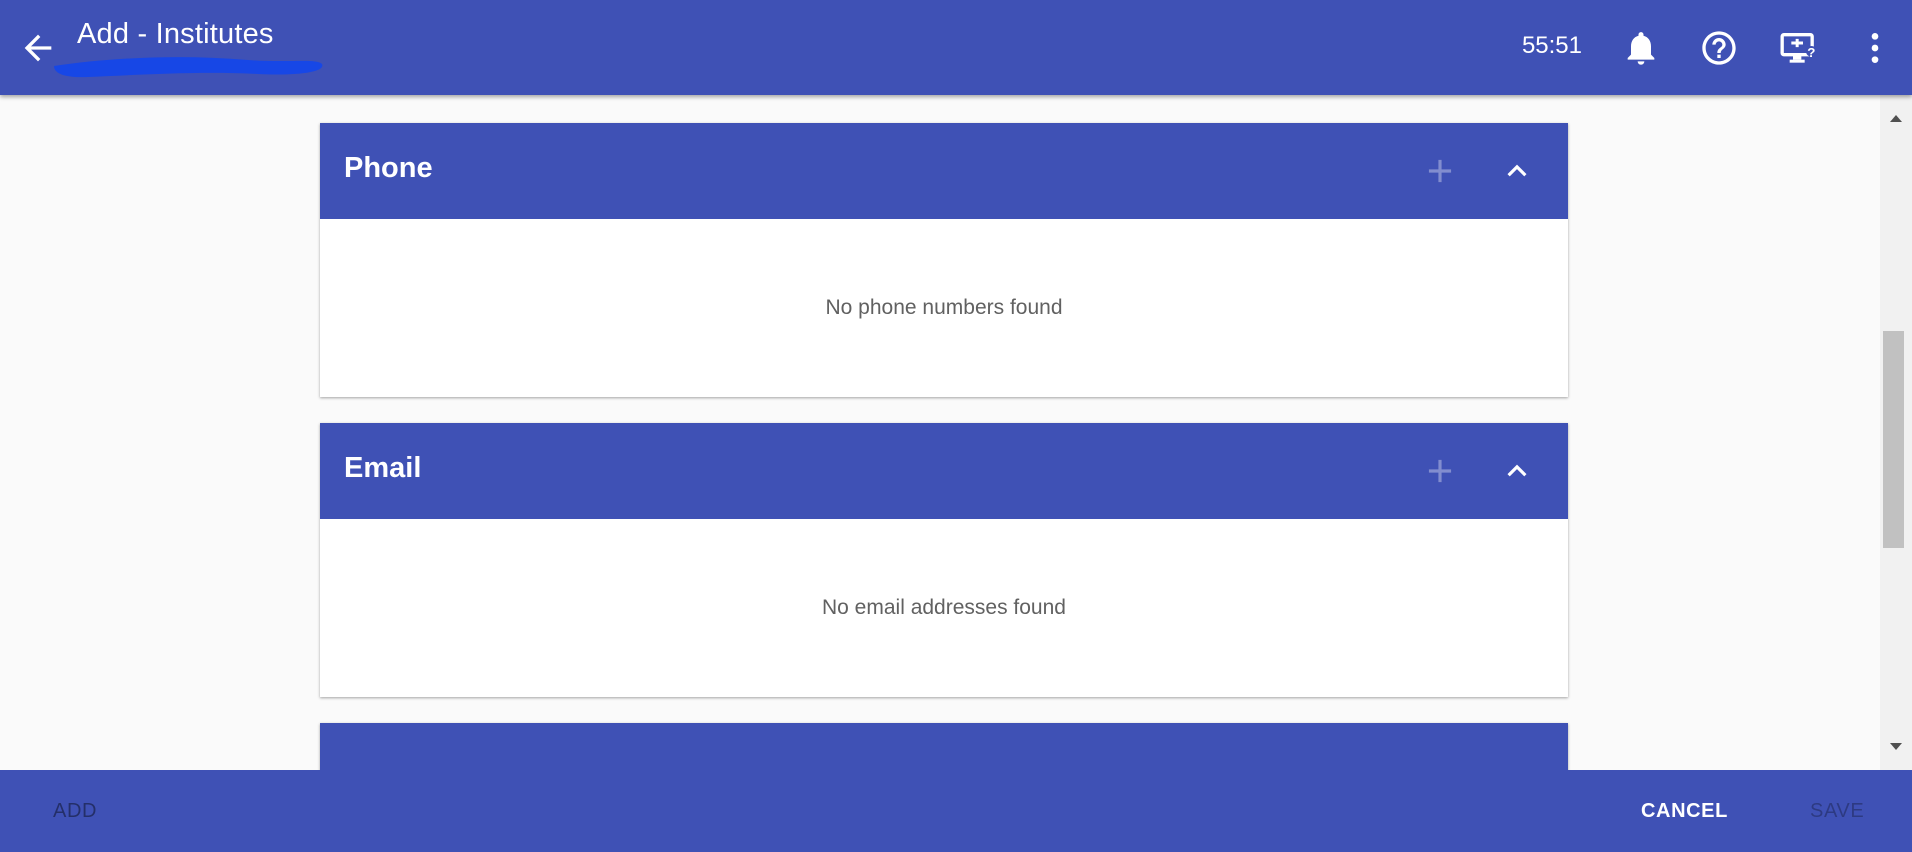 Image resolution: width=1912 pixels, height=852 pixels. I want to click on save-button: SAVE, so click(1837, 811).